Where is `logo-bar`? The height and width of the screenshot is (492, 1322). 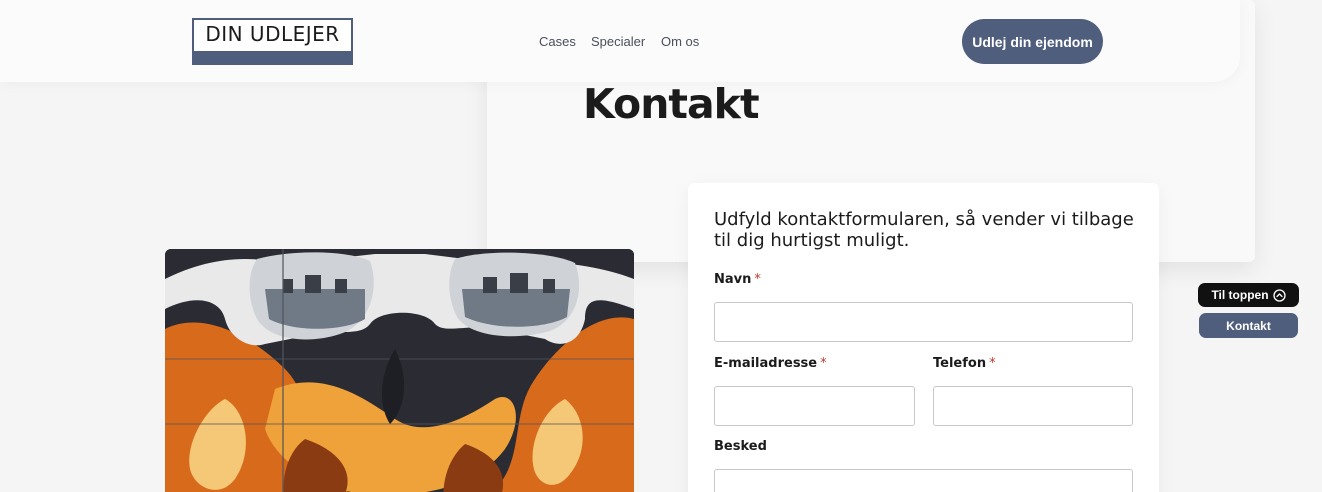
logo-bar is located at coordinates (272, 57).